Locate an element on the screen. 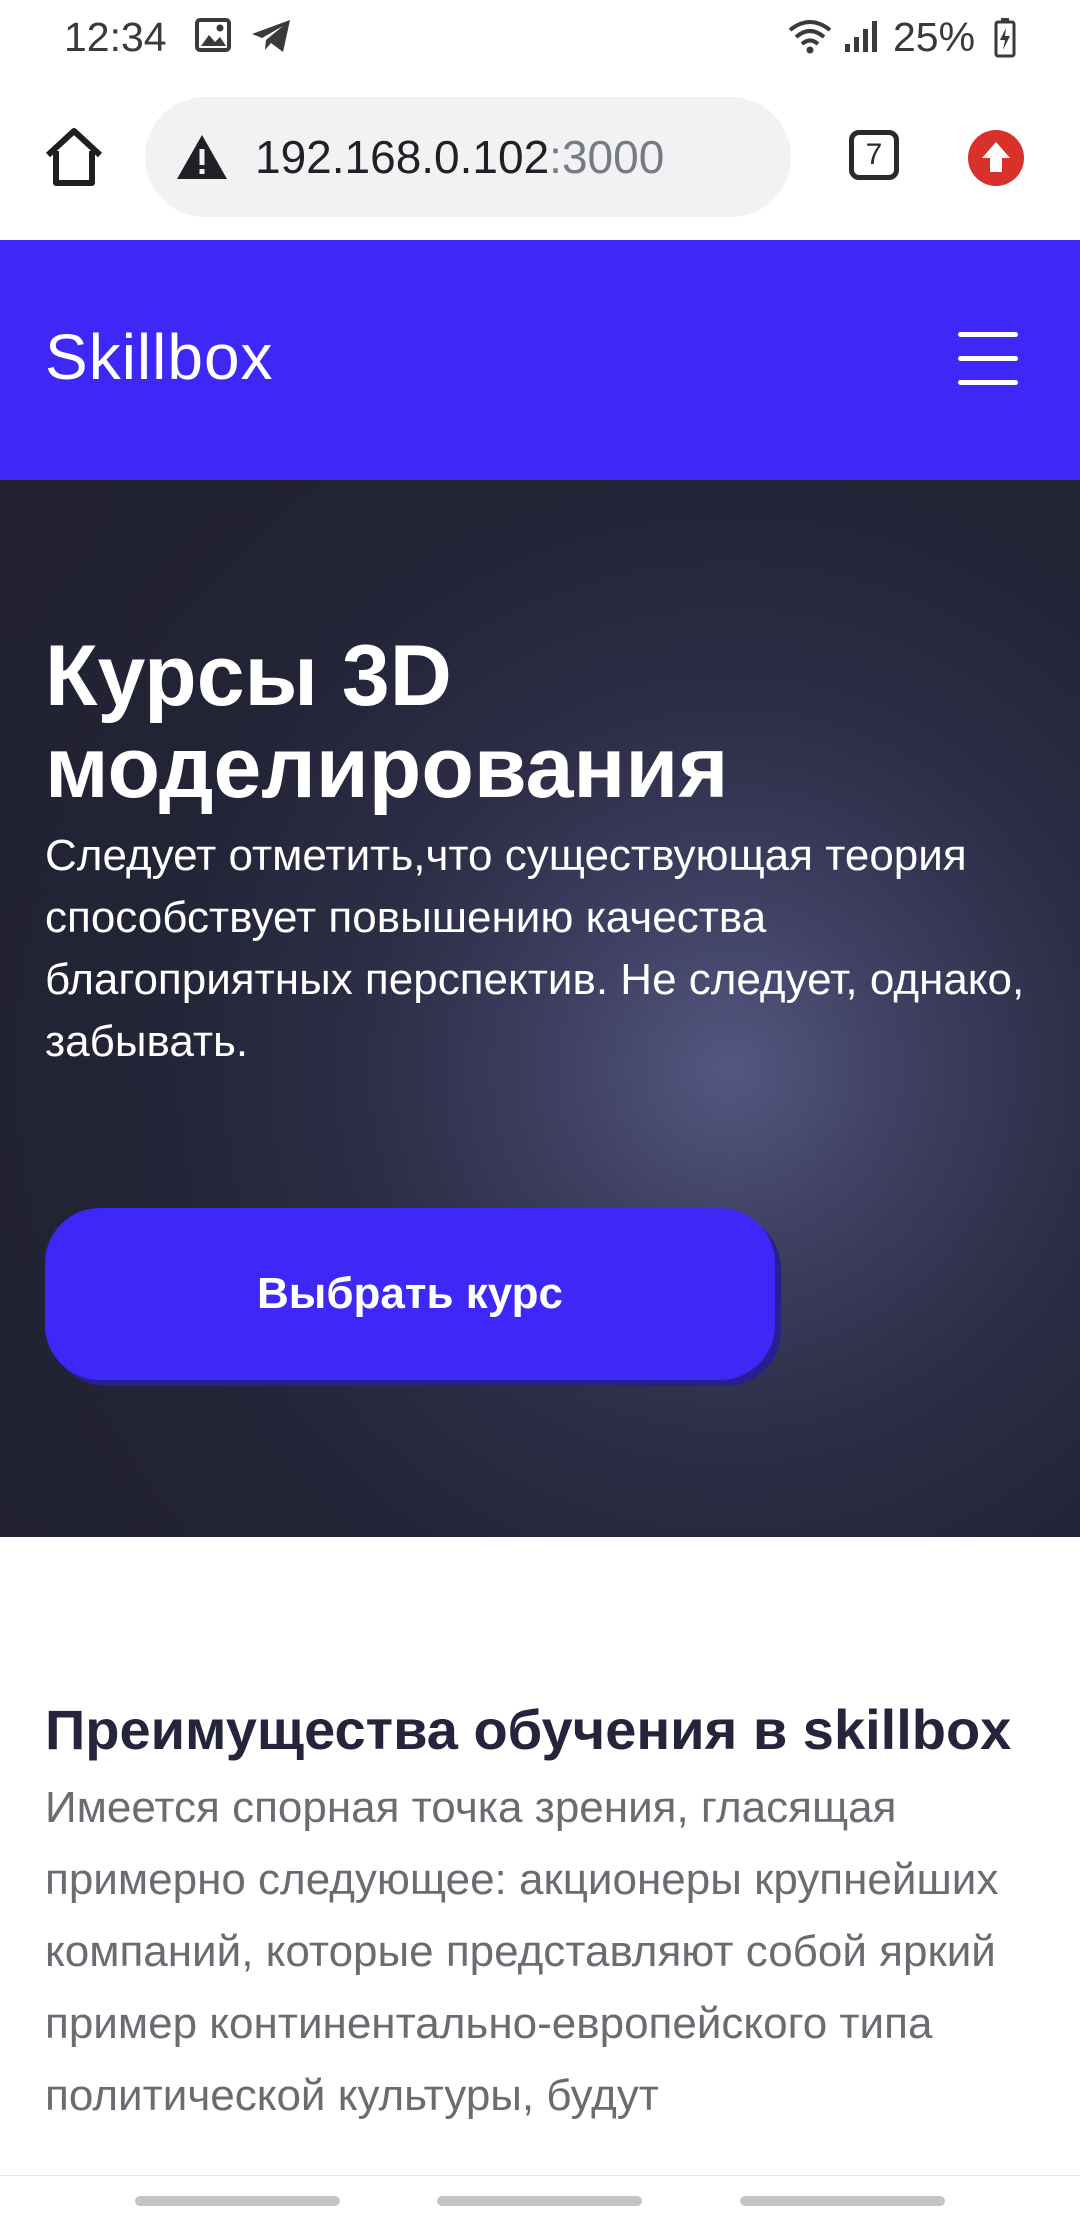 The height and width of the screenshot is (2221, 1080). address-bar: 192.168.0.102:3000 is located at coordinates (468, 157).